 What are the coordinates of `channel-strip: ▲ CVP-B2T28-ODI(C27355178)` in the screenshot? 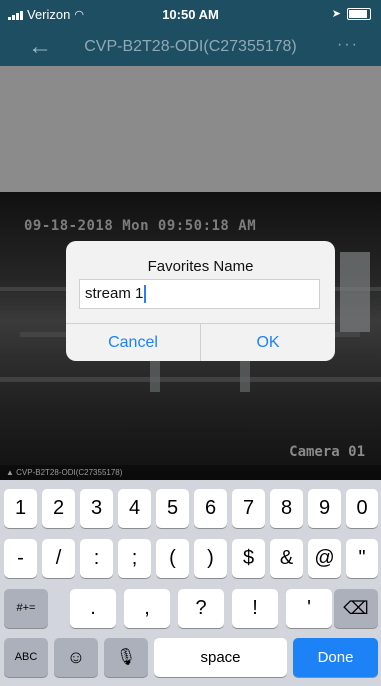 It's located at (190, 472).